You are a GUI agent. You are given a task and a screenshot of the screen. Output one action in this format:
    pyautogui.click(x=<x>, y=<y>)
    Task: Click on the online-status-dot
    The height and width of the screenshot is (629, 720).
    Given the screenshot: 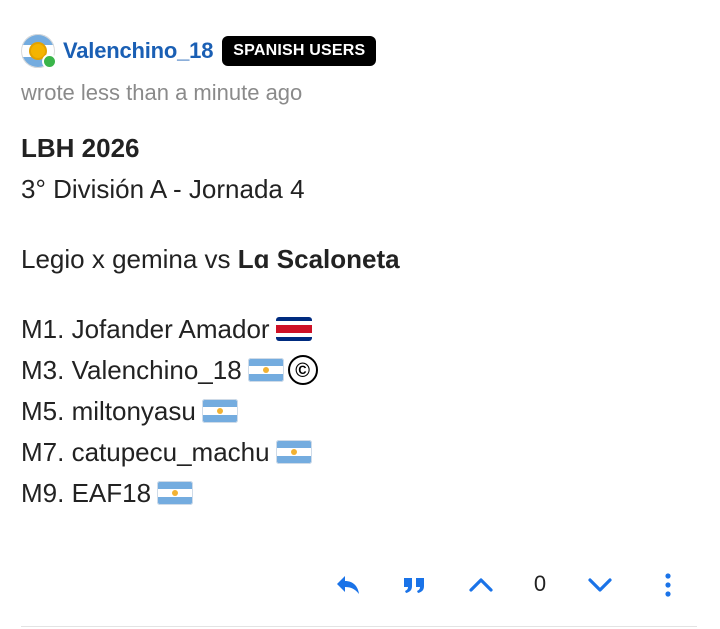 What is the action you would take?
    pyautogui.click(x=49, y=61)
    